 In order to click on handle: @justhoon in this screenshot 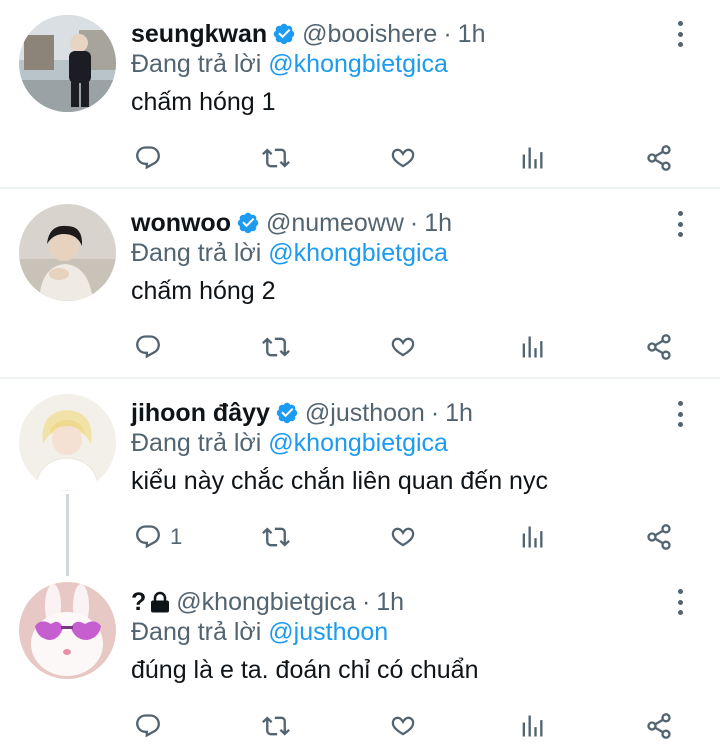, I will do `click(365, 413)`.